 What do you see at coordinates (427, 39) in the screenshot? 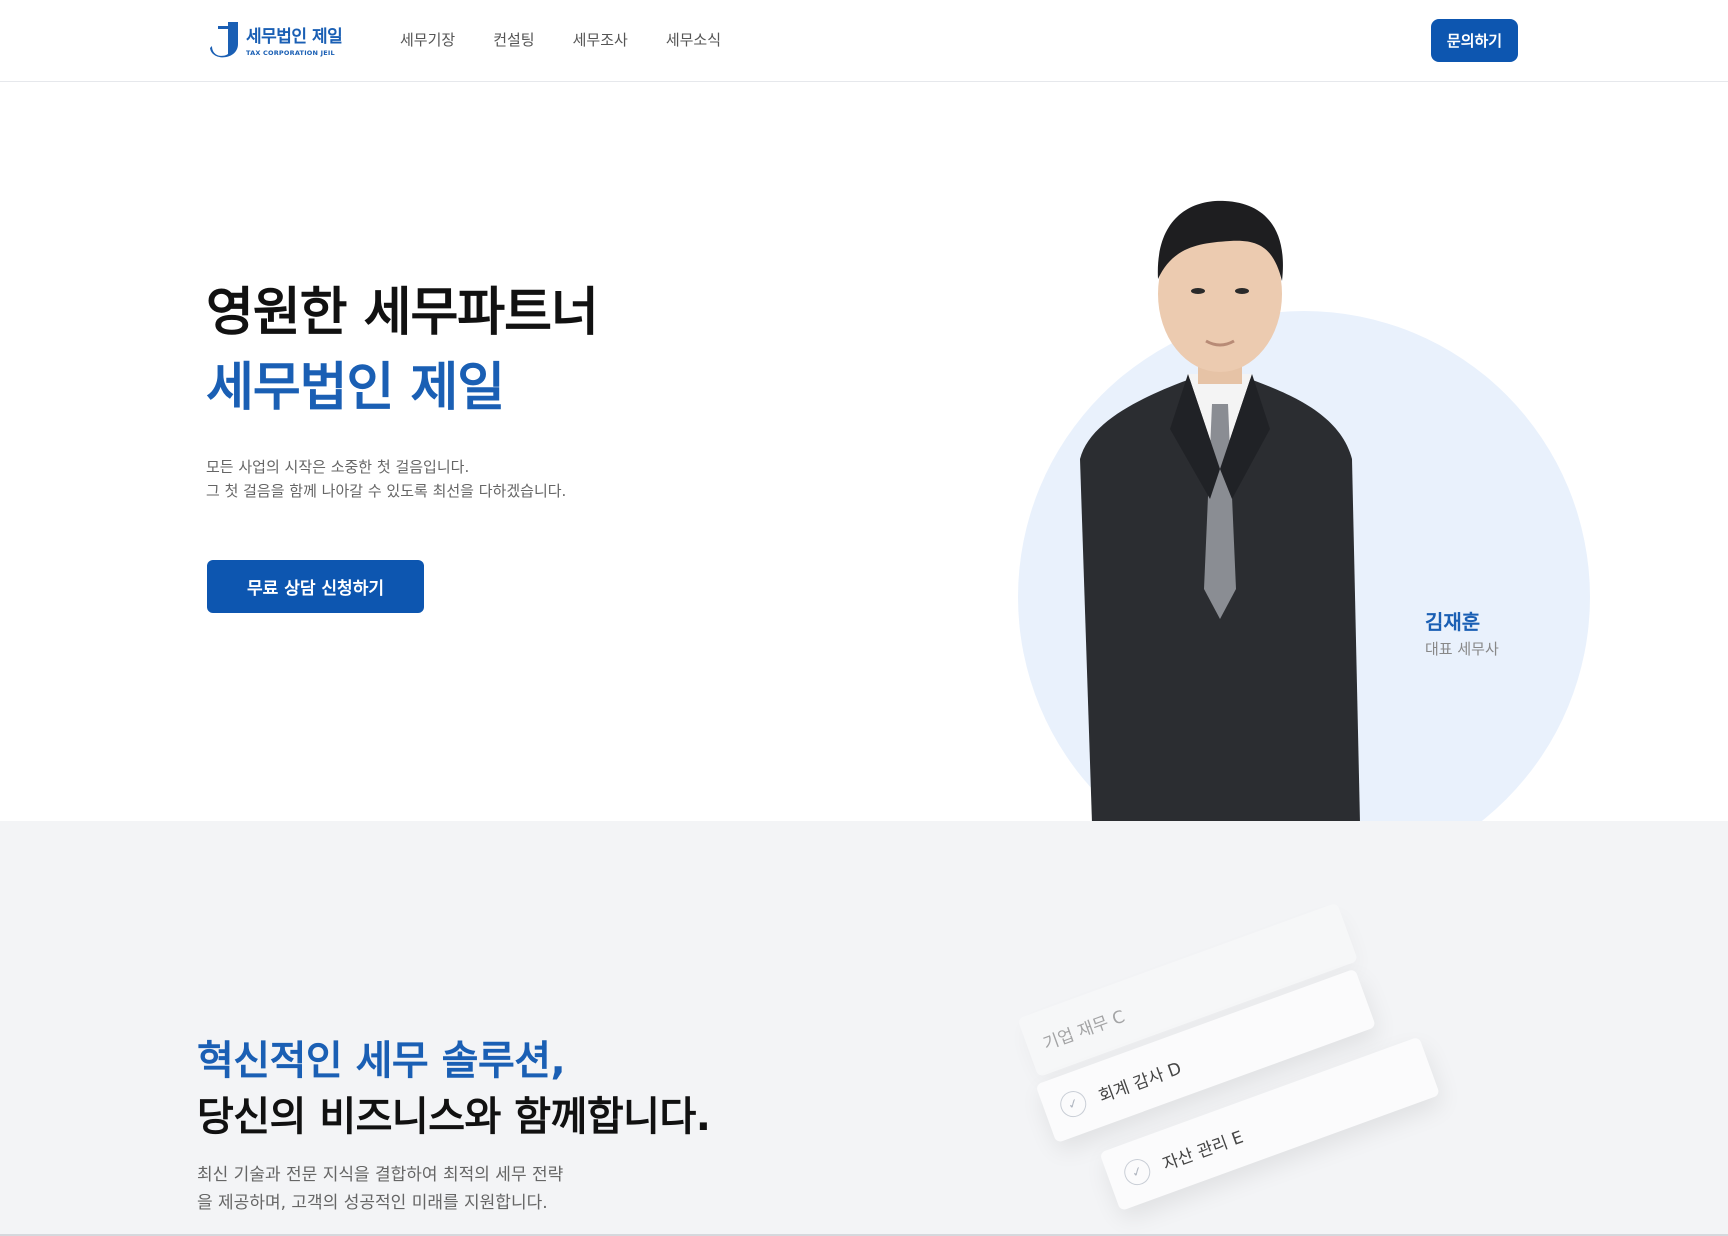
I see `nav-item-bookkeeping: 세무기장` at bounding box center [427, 39].